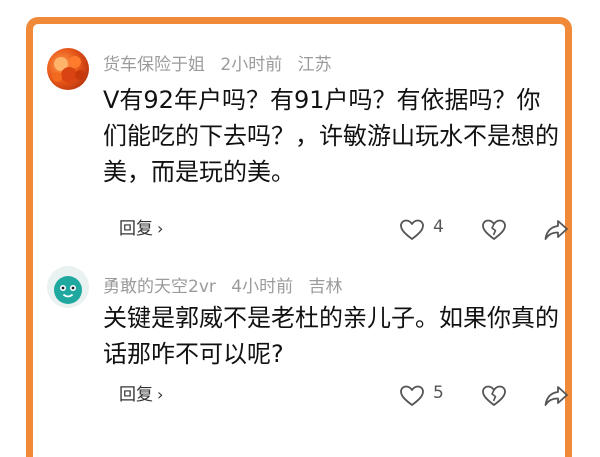  What do you see at coordinates (331, 336) in the screenshot?
I see `comment-text: 关键是郭威不是老杜的亲儿子。如果你真的话那咋不可以呢?` at bounding box center [331, 336].